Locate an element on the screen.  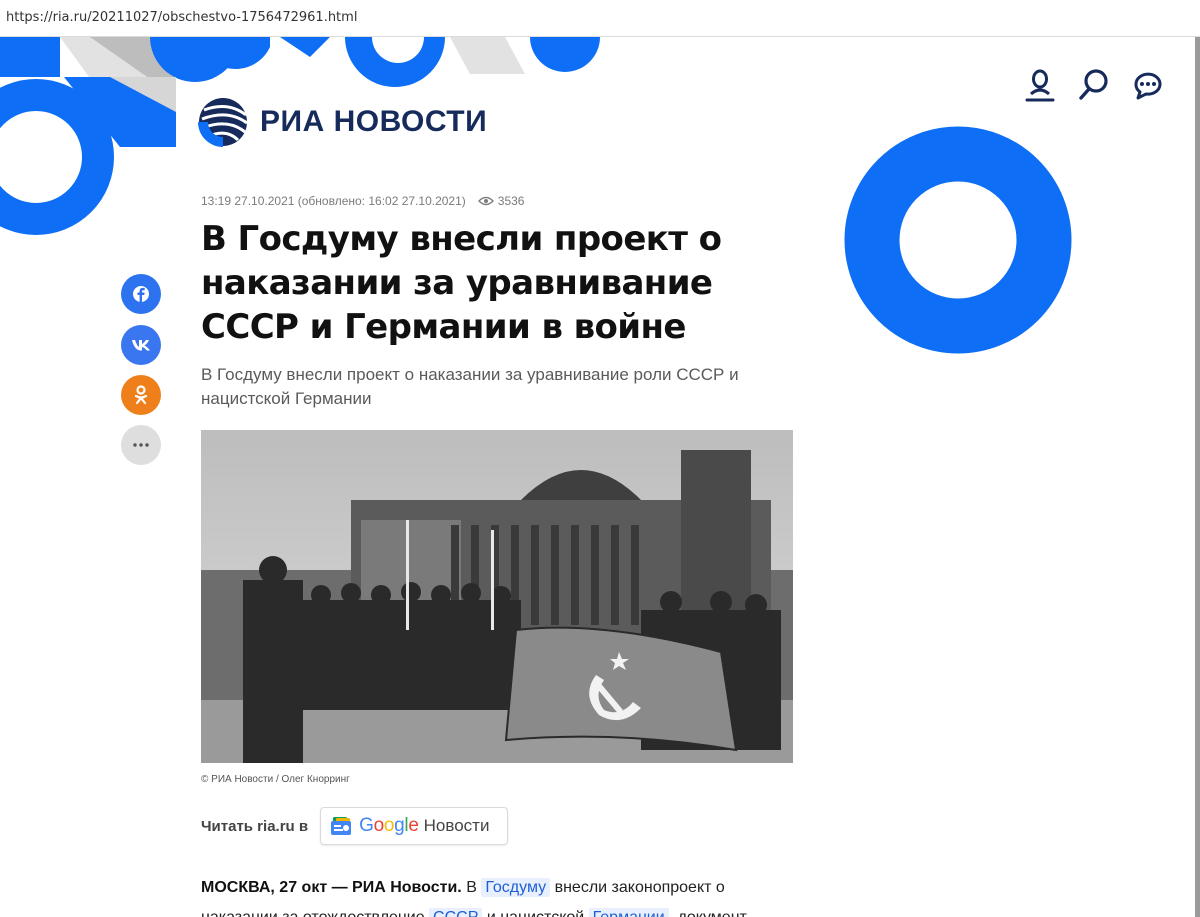
lead-text-3: и нацистской is located at coordinates (535, 913).